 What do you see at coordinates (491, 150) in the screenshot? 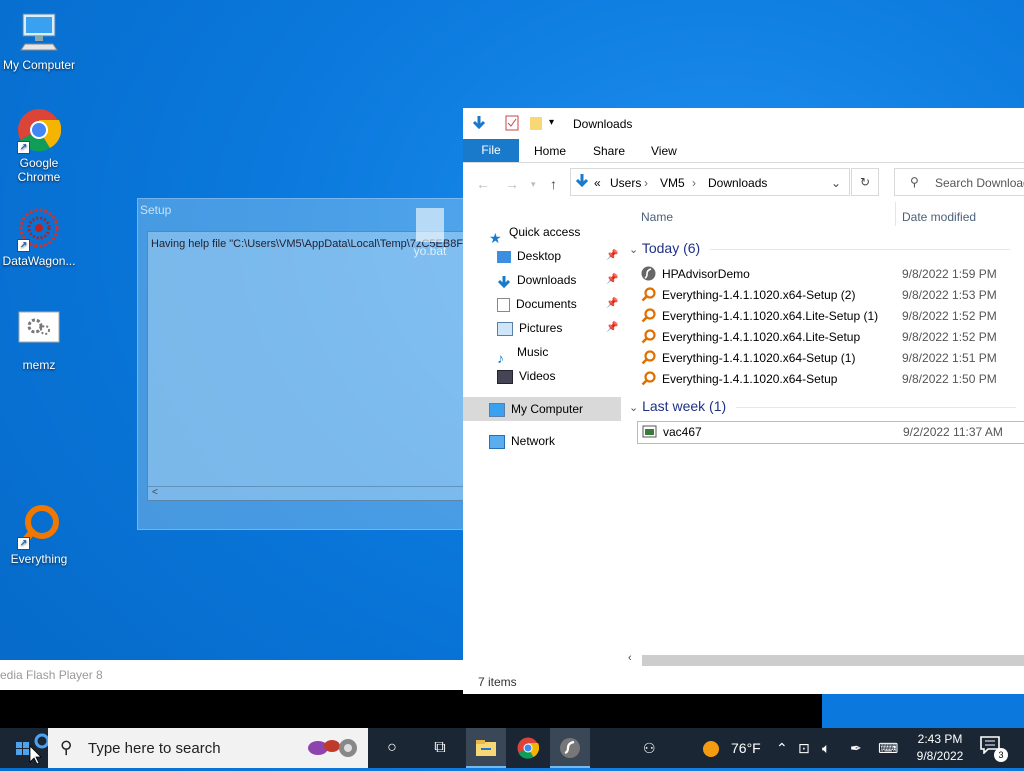
I see `tab-file: File` at bounding box center [491, 150].